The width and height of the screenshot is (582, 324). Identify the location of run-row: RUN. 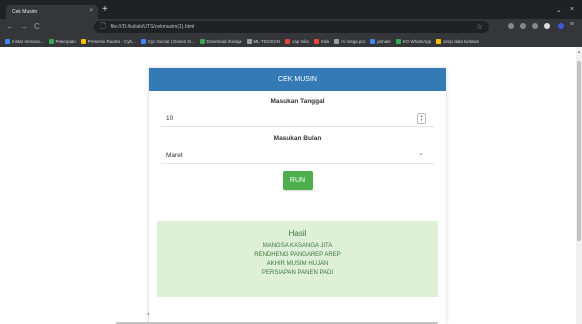
(297, 180).